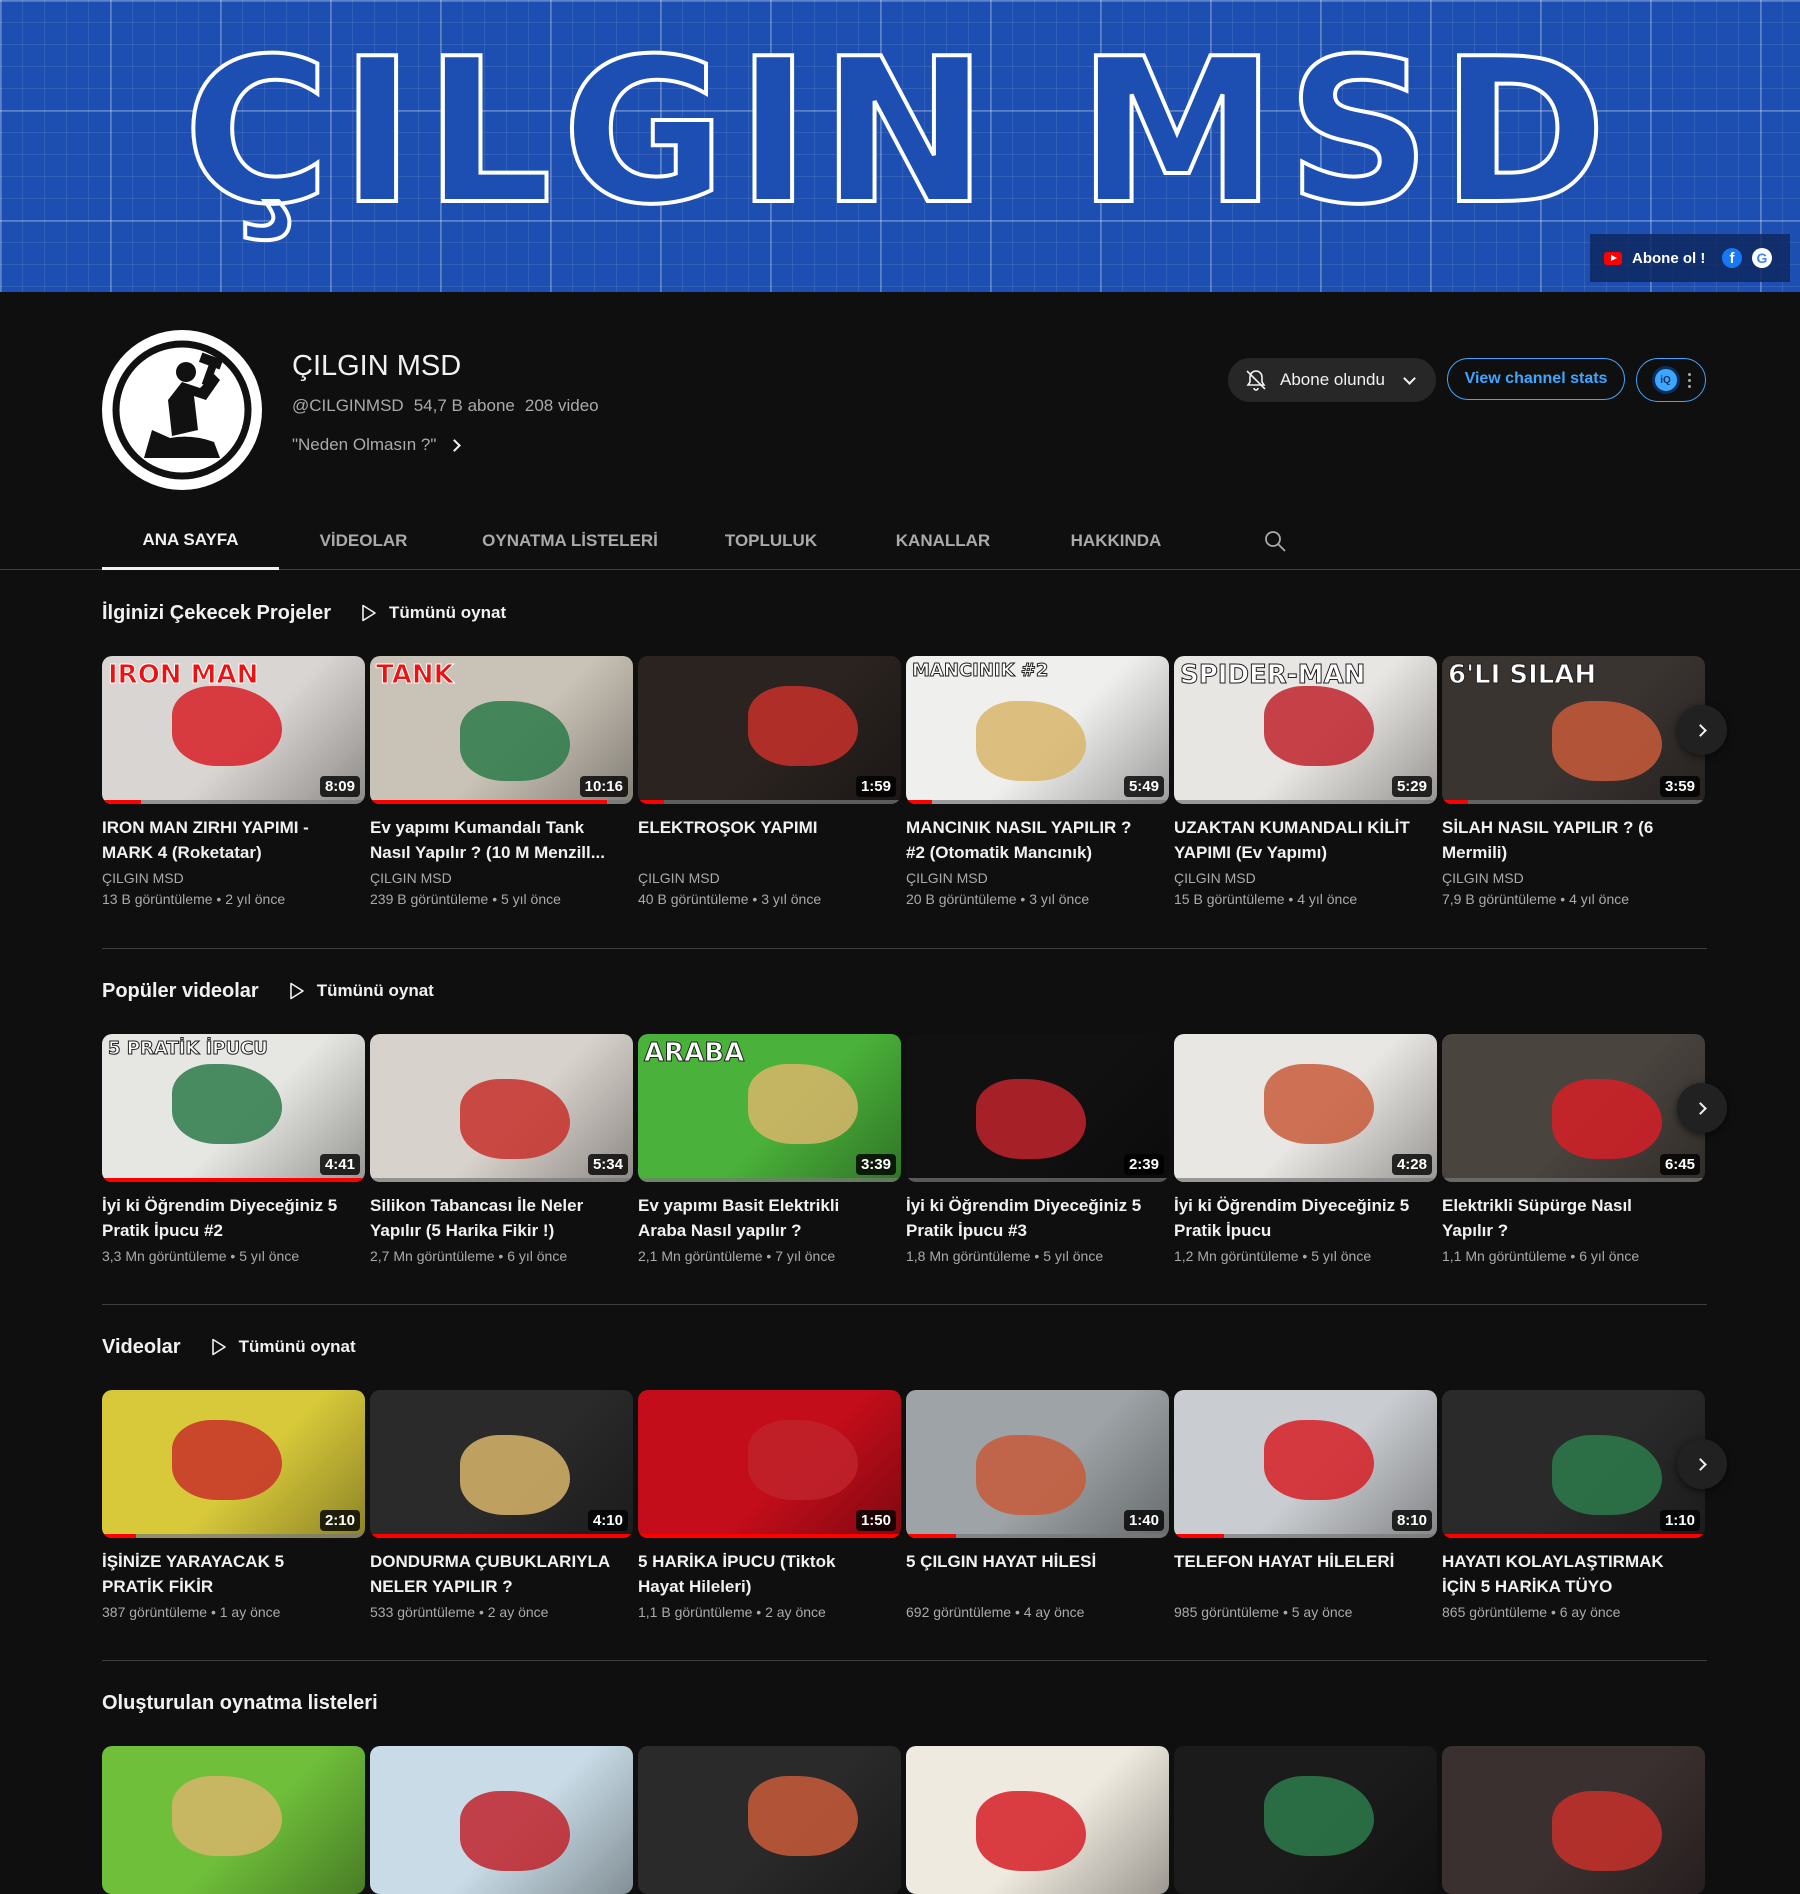 The image size is (1800, 1894). What do you see at coordinates (1689, 380) in the screenshot?
I see `more-options-icon` at bounding box center [1689, 380].